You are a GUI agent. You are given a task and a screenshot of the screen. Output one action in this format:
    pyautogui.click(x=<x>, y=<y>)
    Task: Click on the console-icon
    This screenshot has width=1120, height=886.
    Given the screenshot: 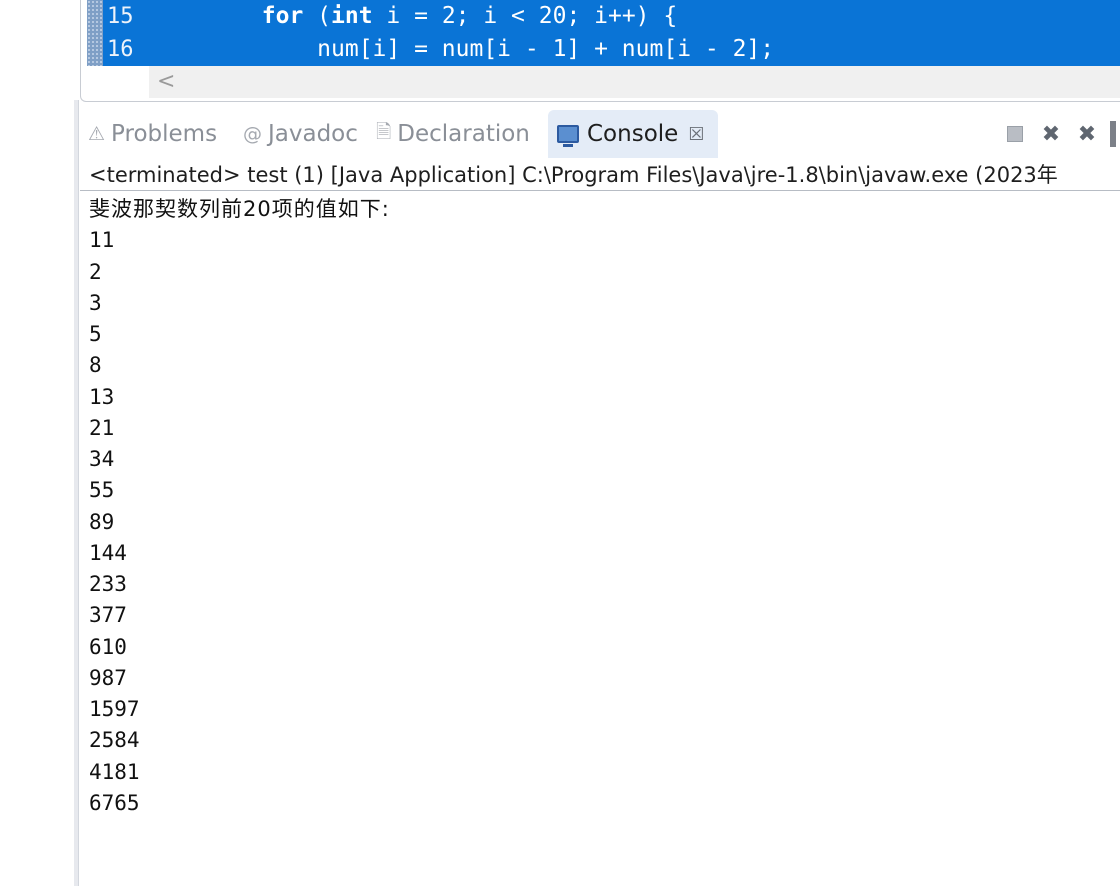 What is the action you would take?
    pyautogui.click(x=568, y=136)
    